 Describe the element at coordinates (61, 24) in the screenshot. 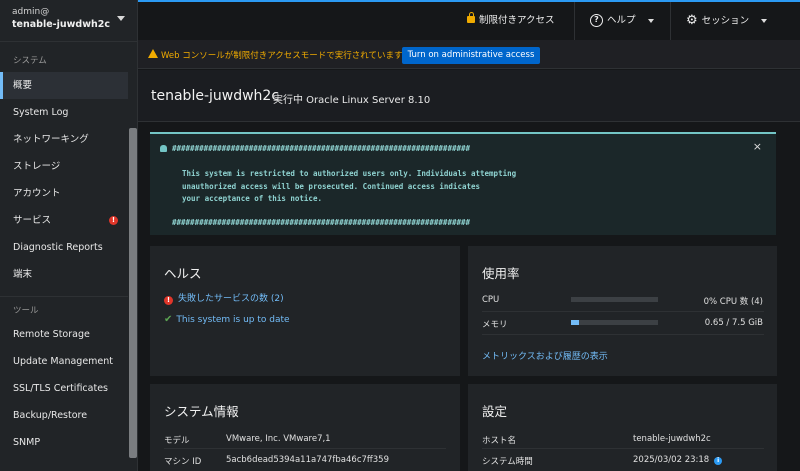

I see `host-name: tenable-juwdwh2c` at that location.